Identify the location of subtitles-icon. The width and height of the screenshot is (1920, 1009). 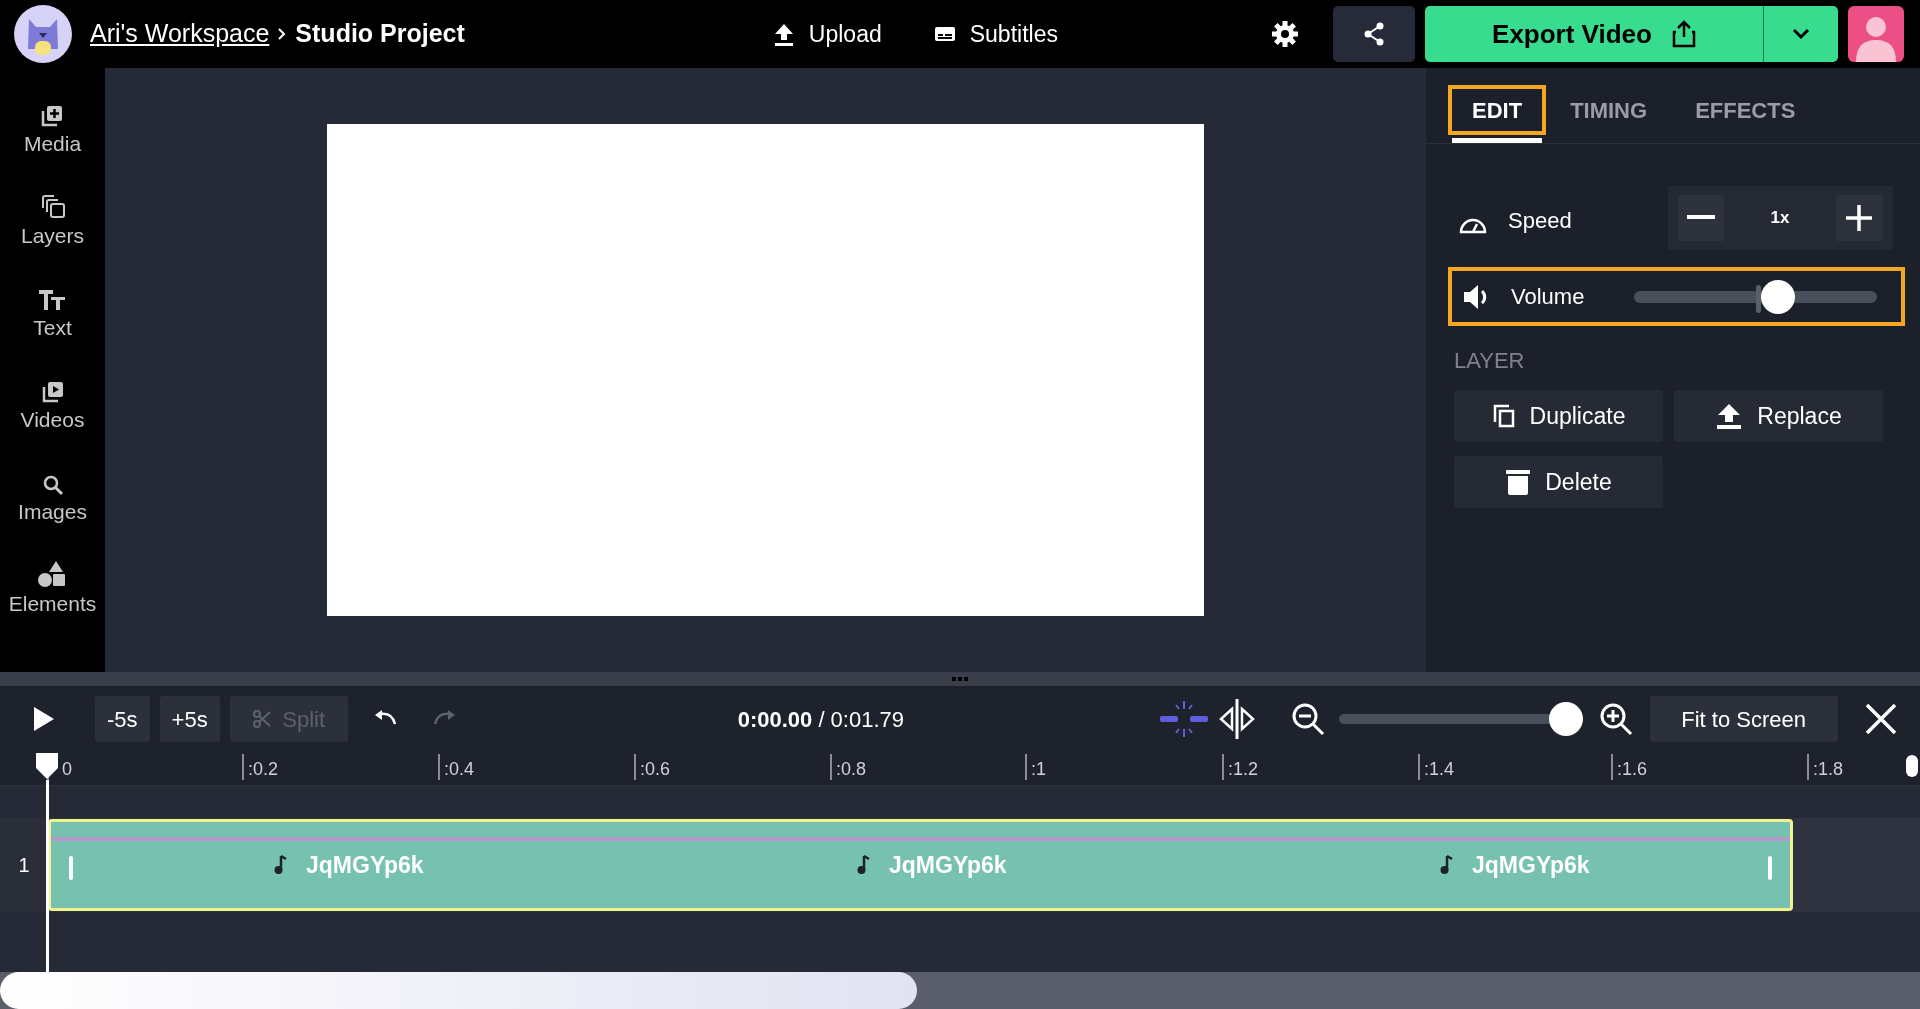
(944, 34).